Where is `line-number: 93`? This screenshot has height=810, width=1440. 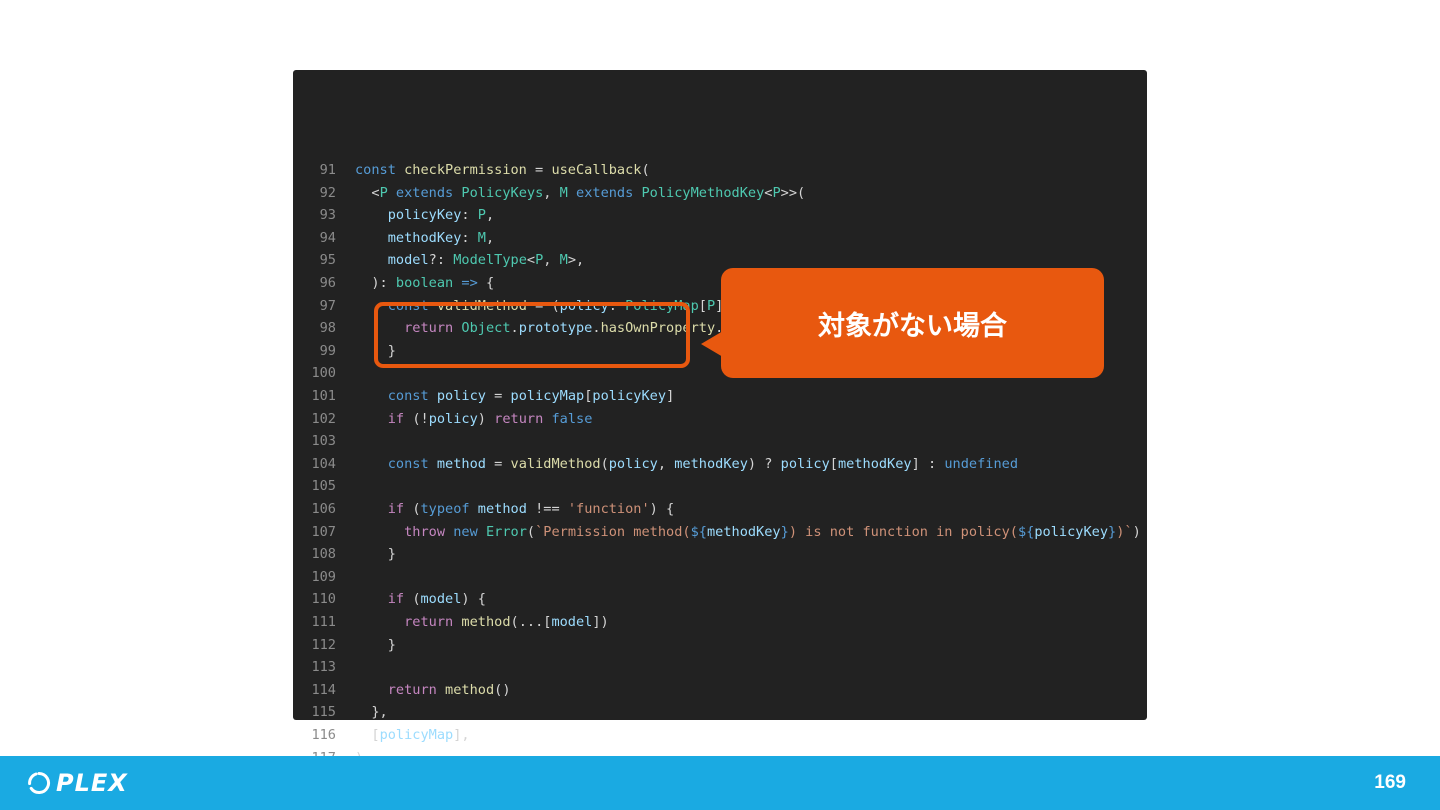 line-number: 93 is located at coordinates (327, 215).